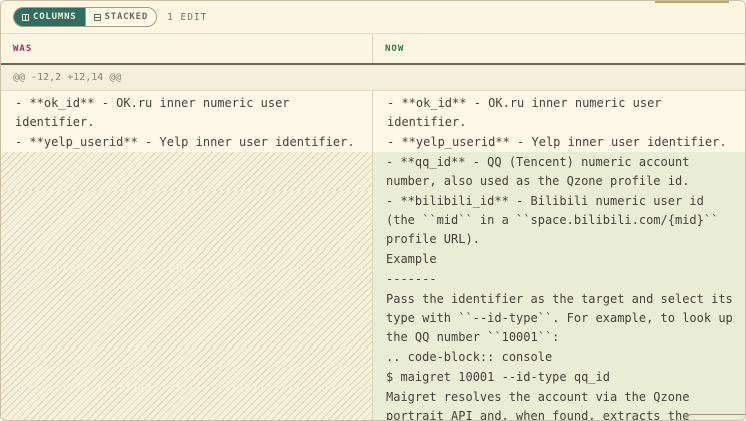 The width and height of the screenshot is (746, 421). Describe the element at coordinates (559, 357) in the screenshot. I see `added-line: .. code-block:: console` at that location.